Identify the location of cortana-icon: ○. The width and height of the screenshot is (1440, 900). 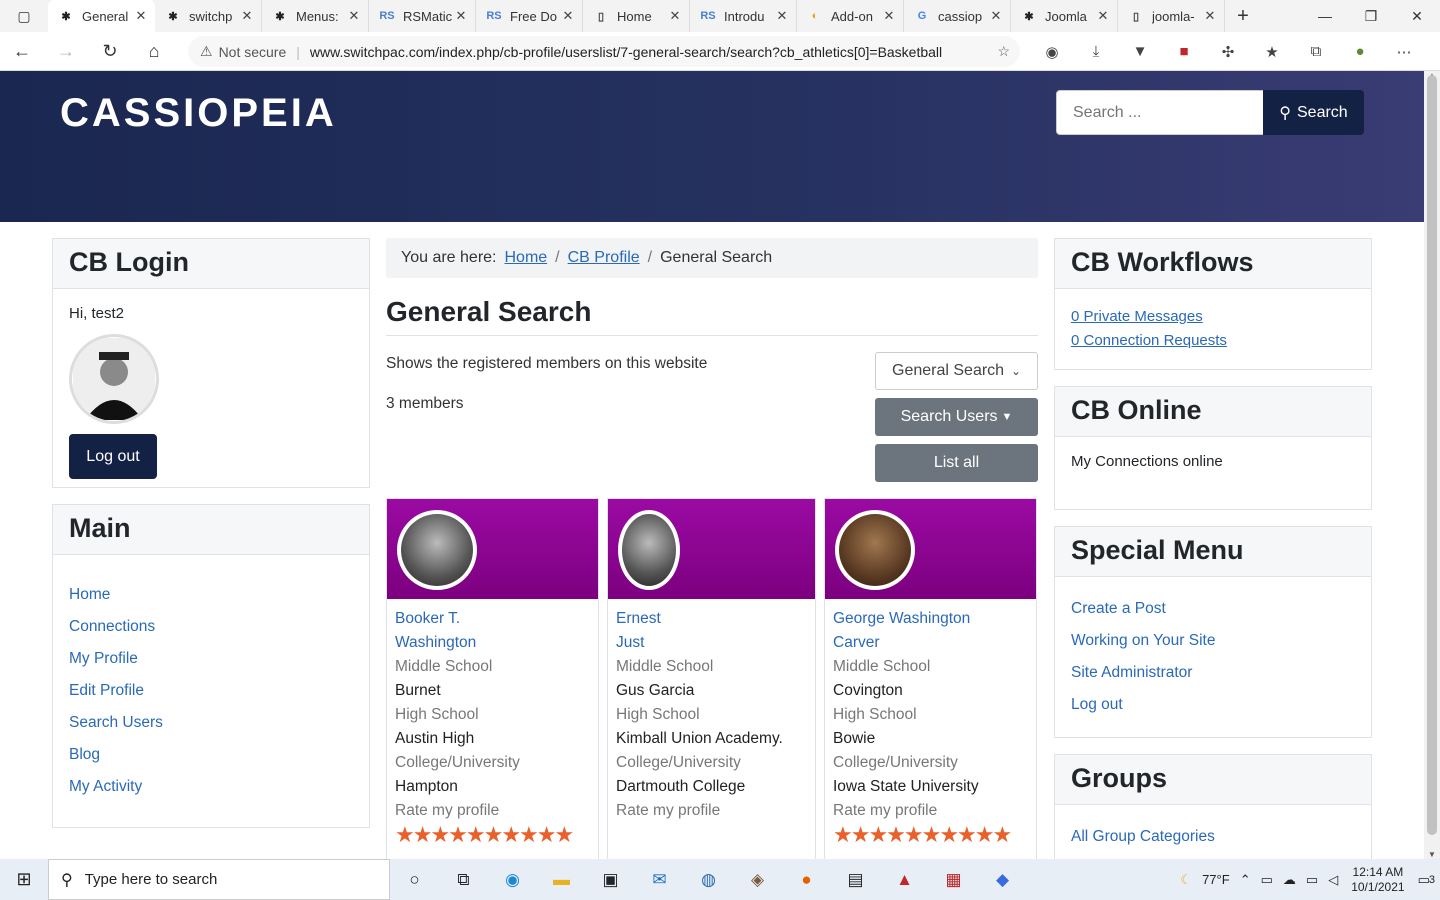
(414, 879).